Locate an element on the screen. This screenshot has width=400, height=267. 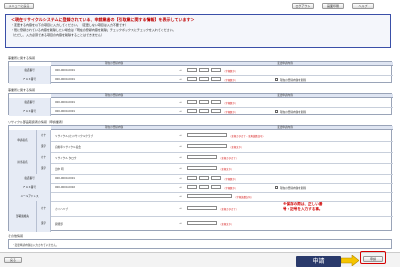
contact-kanji-input is located at coordinates (202, 168).